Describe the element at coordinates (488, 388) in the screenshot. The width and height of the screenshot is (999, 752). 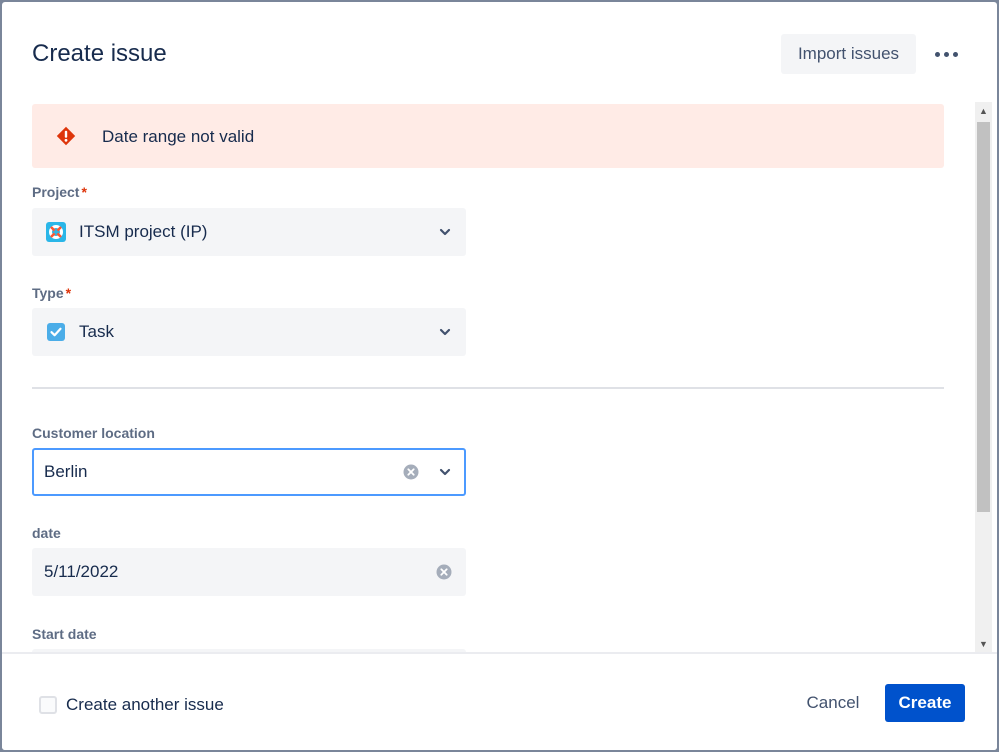
I see `section-divider` at that location.